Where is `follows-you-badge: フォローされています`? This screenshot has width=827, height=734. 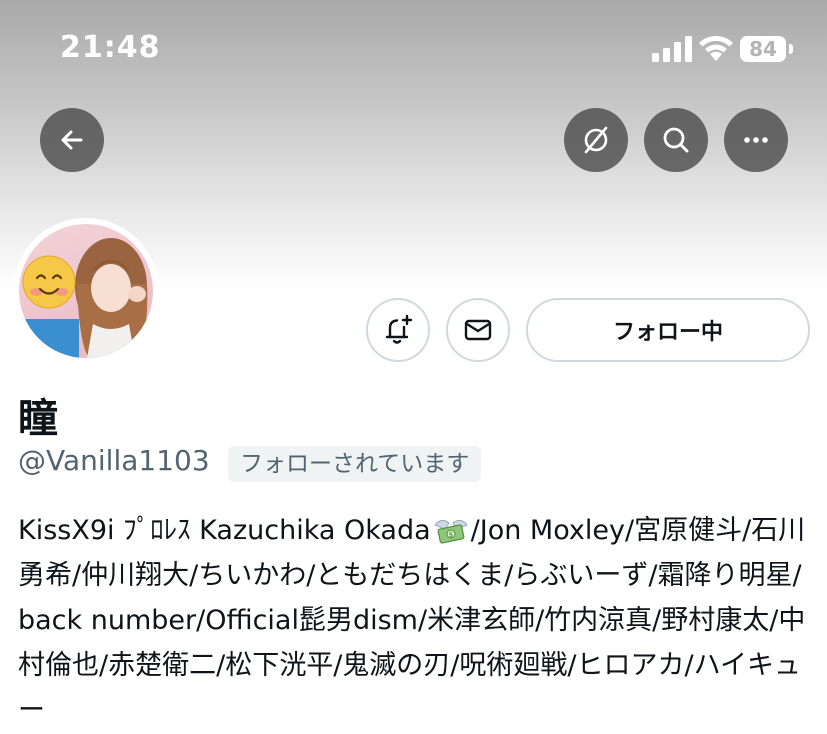 follows-you-badge: フォローされています is located at coordinates (355, 464).